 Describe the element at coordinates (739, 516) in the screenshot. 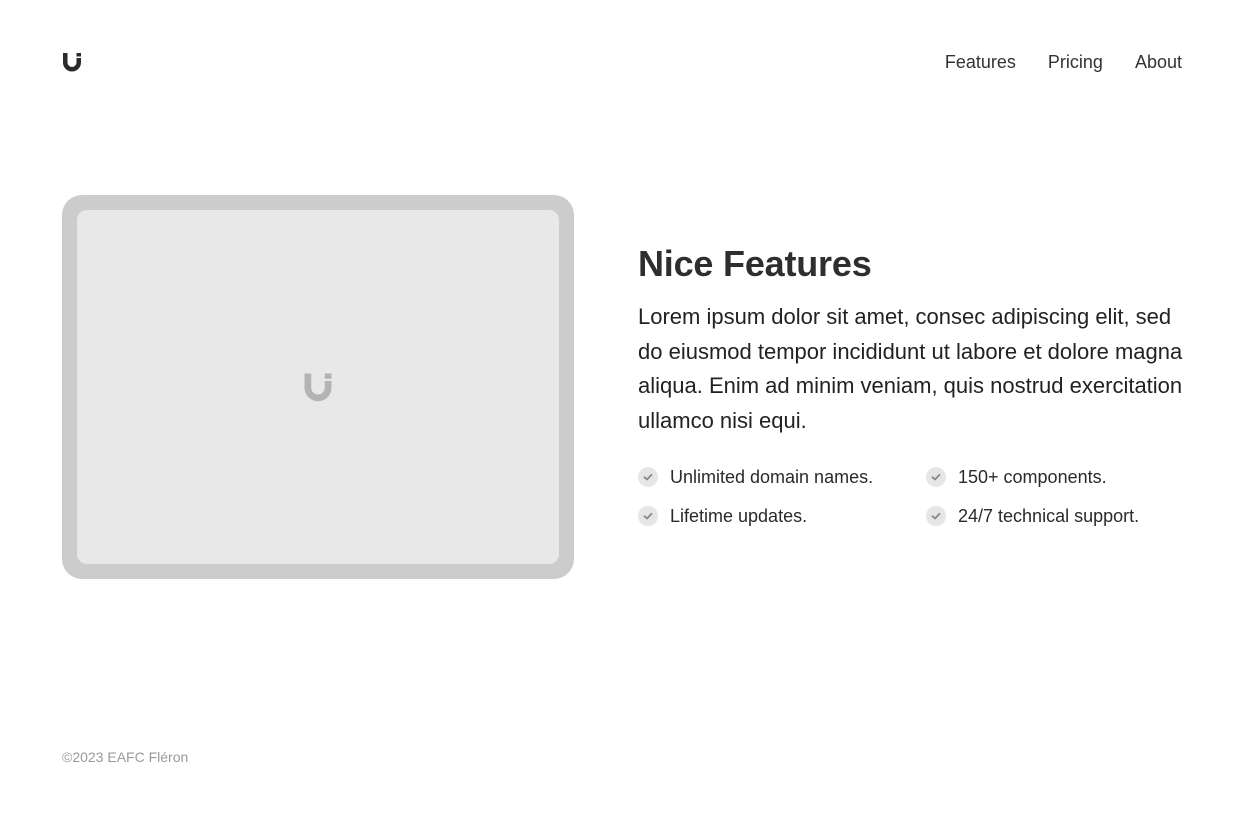

I see `feature-label: Lifetime updates.` at that location.